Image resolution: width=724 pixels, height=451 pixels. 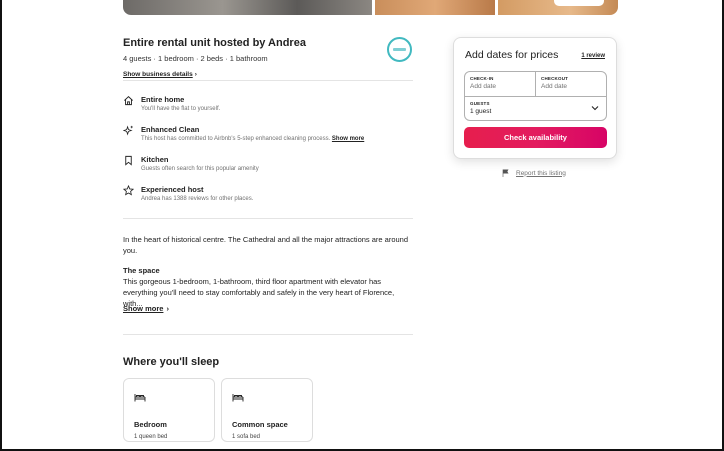 What do you see at coordinates (140, 398) in the screenshot?
I see `bed-icon` at bounding box center [140, 398].